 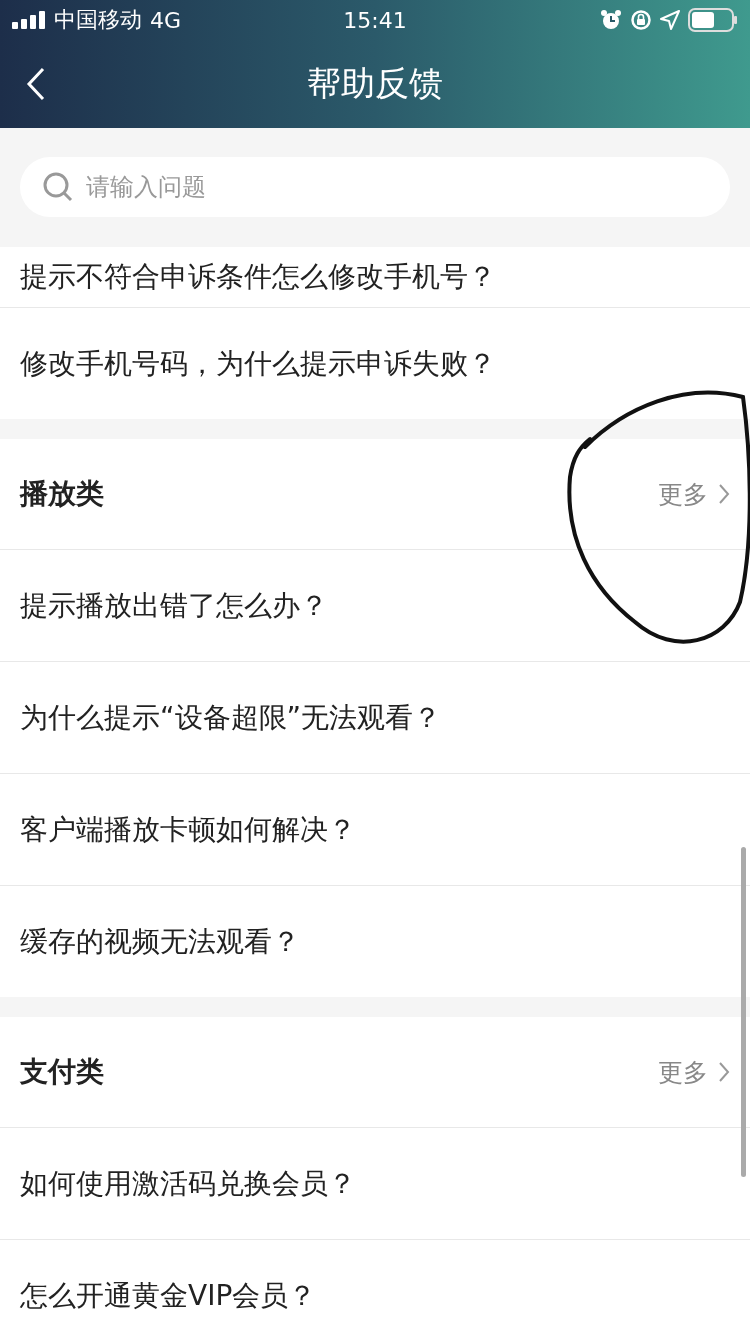 What do you see at coordinates (168, 1295) in the screenshot?
I see `question-item: 怎么开通黄金VIP会员？` at bounding box center [168, 1295].